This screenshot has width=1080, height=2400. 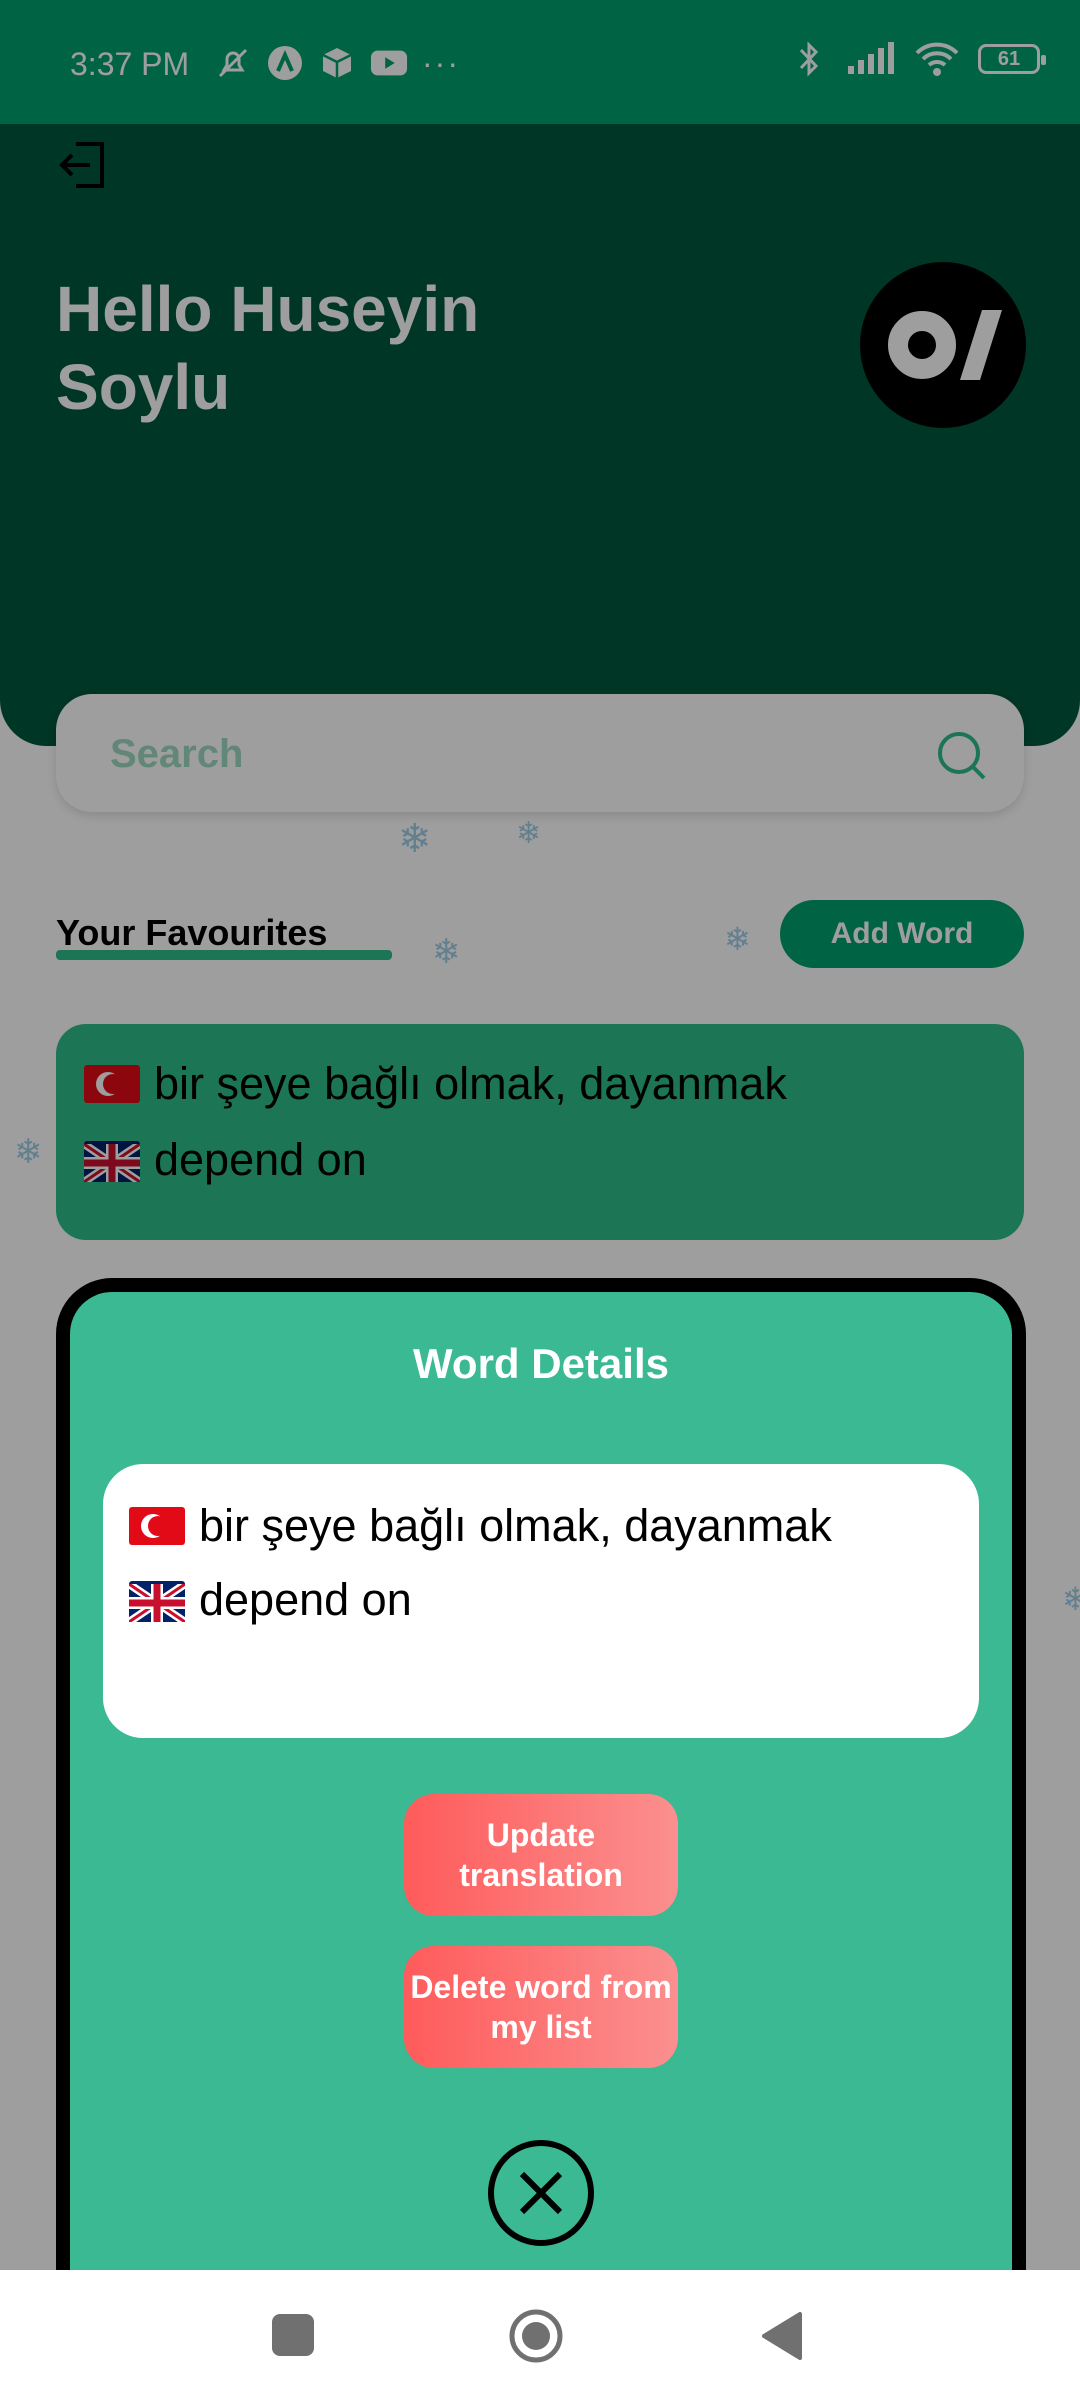 What do you see at coordinates (541, 2007) in the screenshot?
I see `delete-word-button: Delete word from my list` at bounding box center [541, 2007].